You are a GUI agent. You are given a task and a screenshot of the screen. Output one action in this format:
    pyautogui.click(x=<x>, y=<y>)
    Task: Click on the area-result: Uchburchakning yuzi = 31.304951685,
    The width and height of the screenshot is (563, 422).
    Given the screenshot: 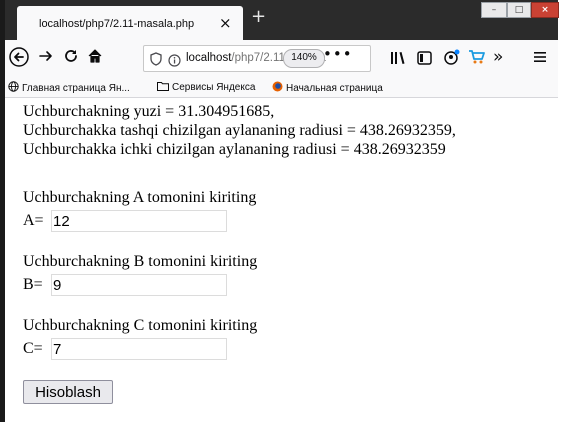 What is the action you would take?
    pyautogui.click(x=149, y=111)
    